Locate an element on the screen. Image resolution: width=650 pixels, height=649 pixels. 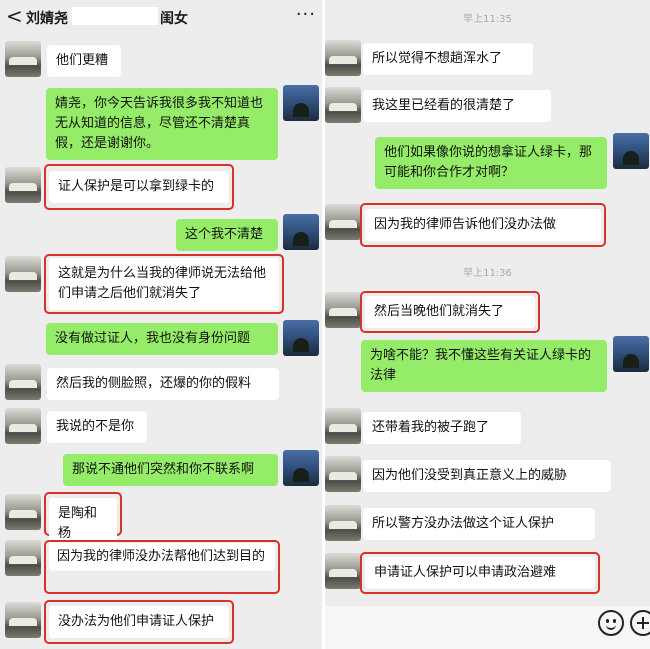
message-outgoing: 他们如果像你说的想拿证人绿卡，那可能和你合作才对啊？ is located at coordinates (491, 163).